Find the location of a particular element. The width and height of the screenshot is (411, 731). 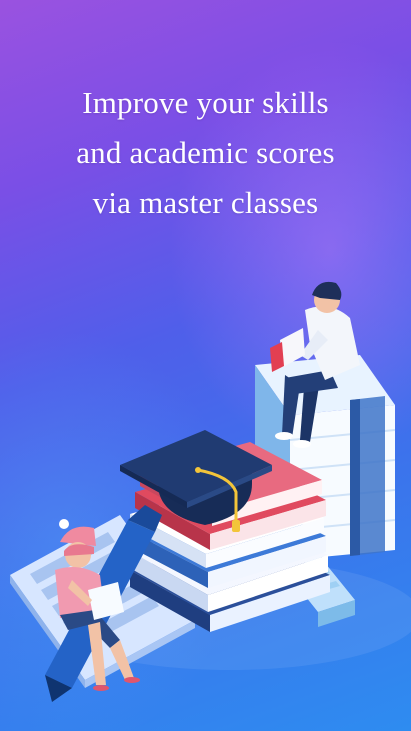

headline-line-3: via master classes is located at coordinates (205, 202).